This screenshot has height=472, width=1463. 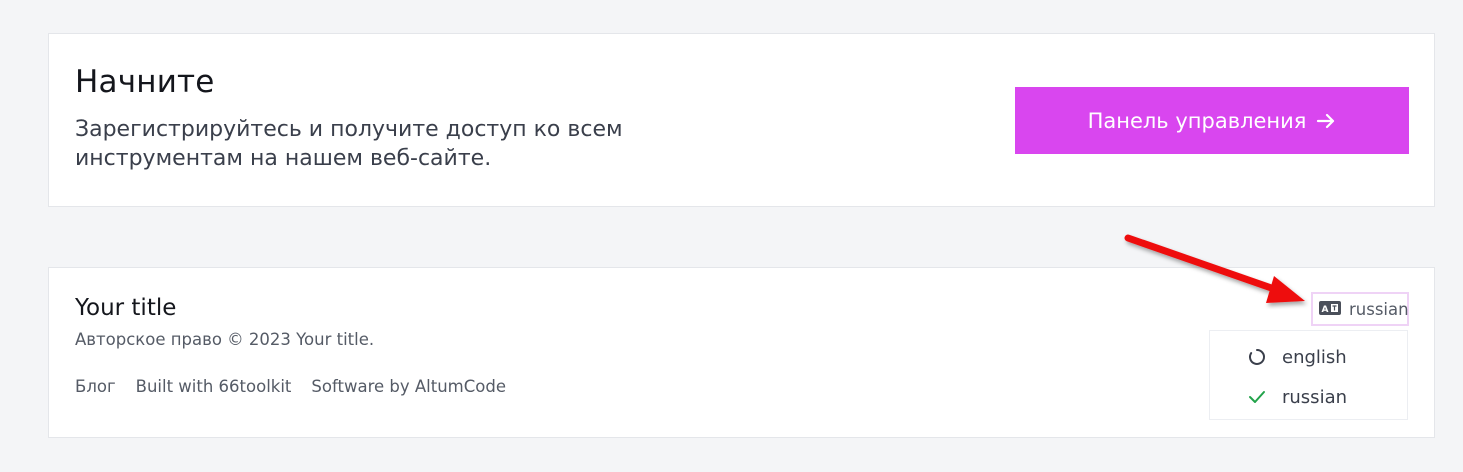 I want to click on dashboard-button-label: Панель управления, so click(x=1197, y=120).